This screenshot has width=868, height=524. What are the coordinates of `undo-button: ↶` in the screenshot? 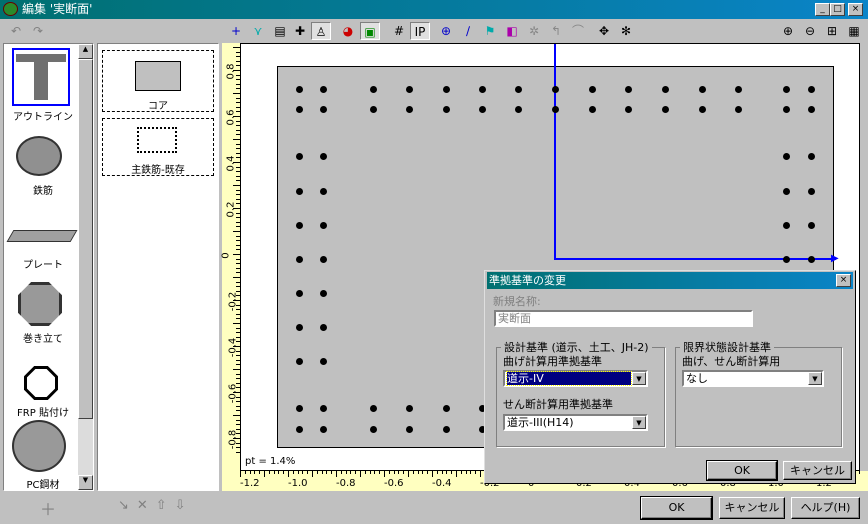 It's located at (16, 31).